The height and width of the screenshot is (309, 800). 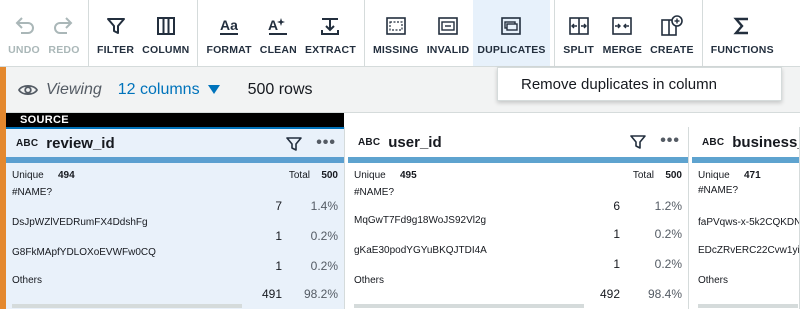 I want to click on value-text: faPVqws-x-5k2CQKDN, so click(x=749, y=222).